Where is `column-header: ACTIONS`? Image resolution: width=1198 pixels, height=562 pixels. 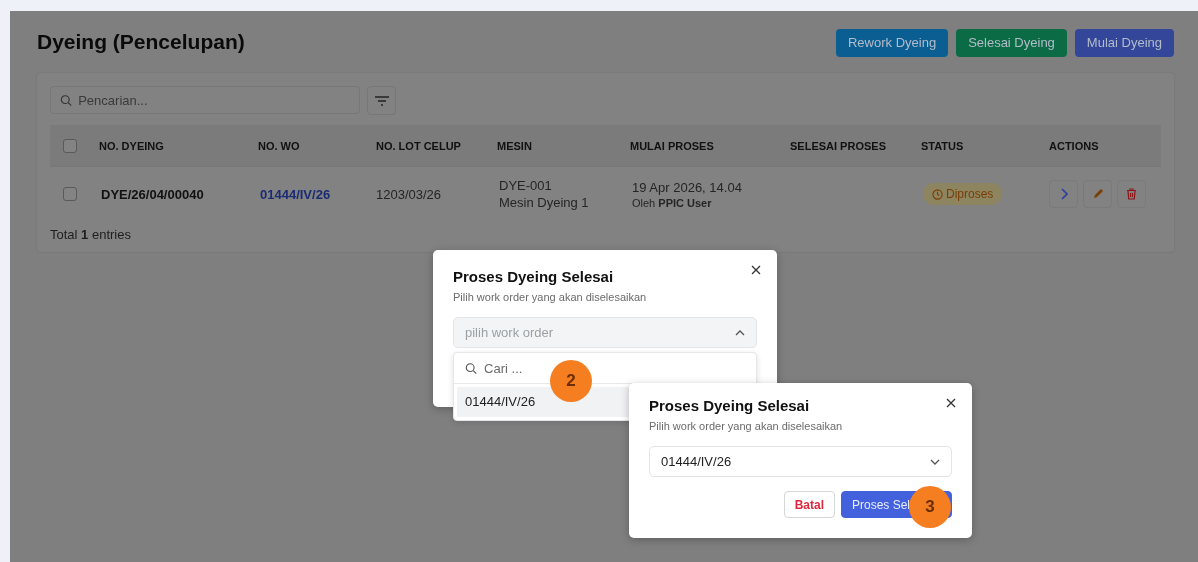
column-header: ACTIONS is located at coordinates (1074, 145).